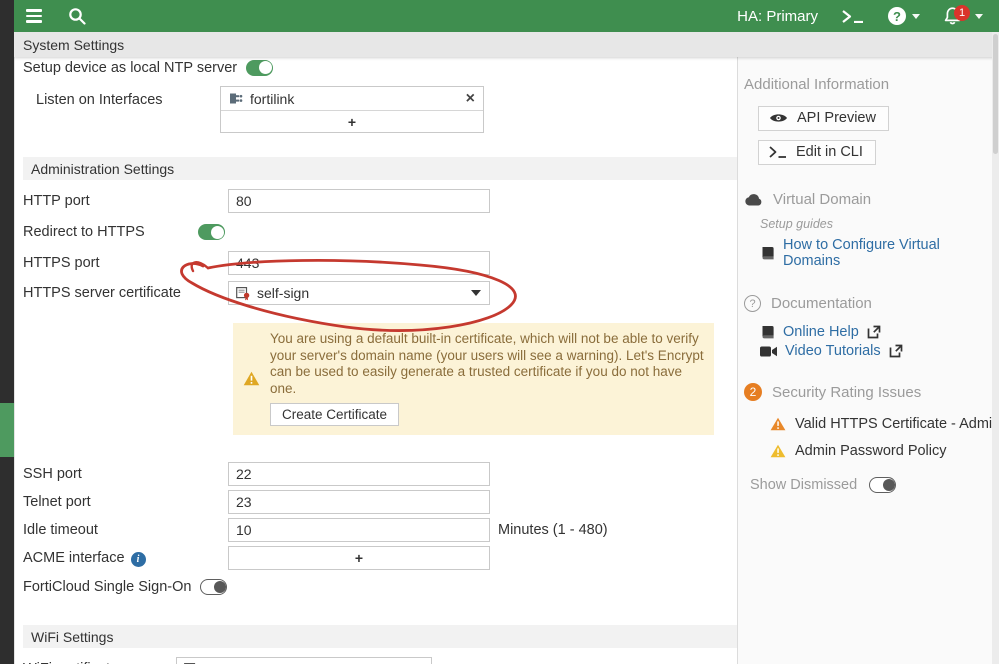 The width and height of the screenshot is (999, 664). Describe the element at coordinates (260, 67) in the screenshot. I see `ntp-server-toggle` at that location.